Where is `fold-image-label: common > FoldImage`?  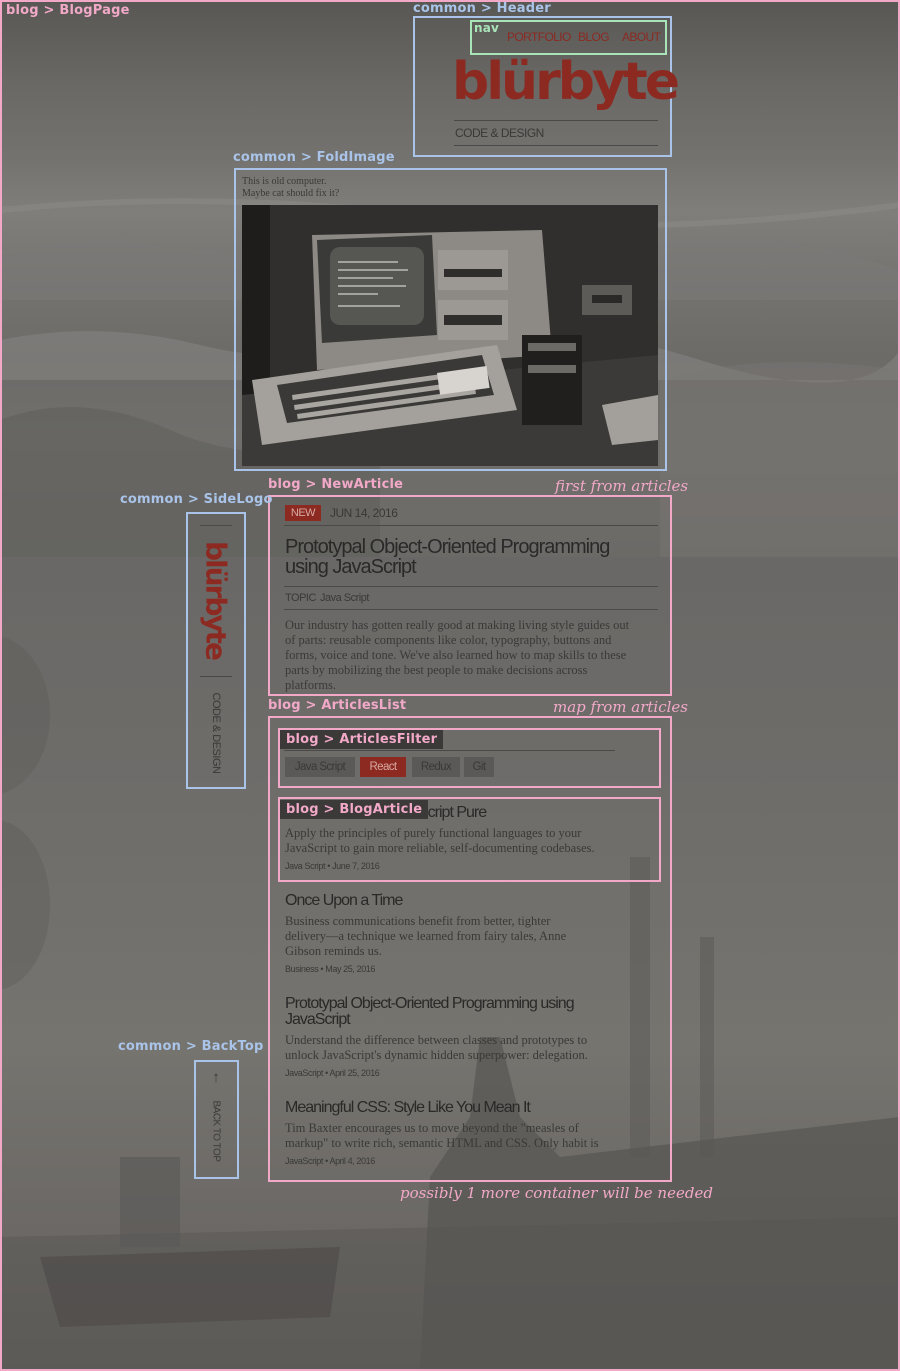 fold-image-label: common > FoldImage is located at coordinates (314, 157).